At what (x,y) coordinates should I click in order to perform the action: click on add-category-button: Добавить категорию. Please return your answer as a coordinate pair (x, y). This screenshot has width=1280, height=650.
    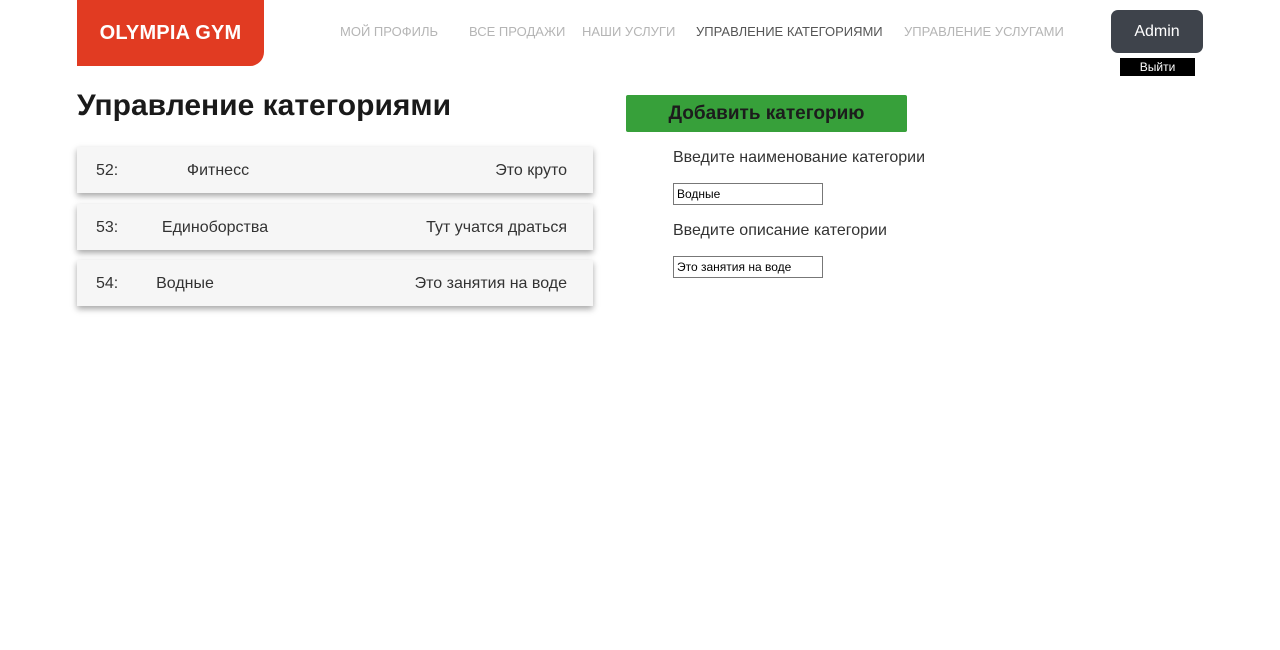
    Looking at the image, I should click on (766, 113).